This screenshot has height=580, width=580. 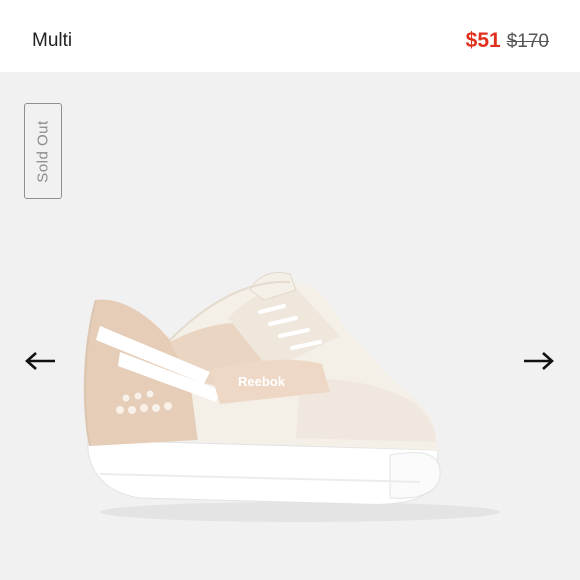 I want to click on listing-header: Multi $51 $170, so click(x=290, y=36).